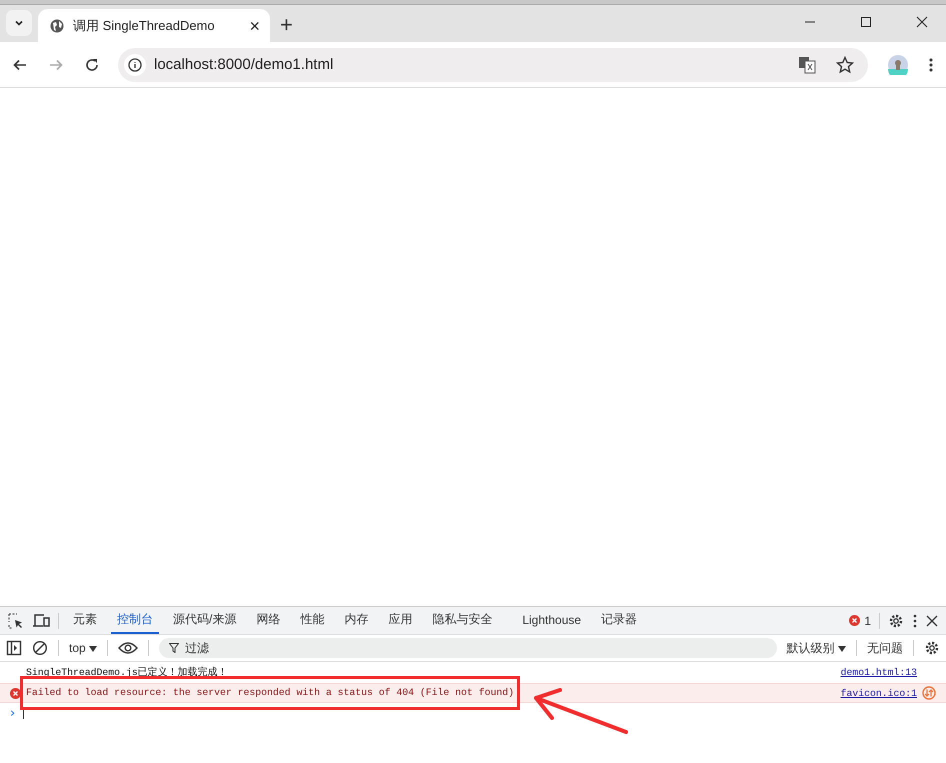  What do you see at coordinates (878, 672) in the screenshot?
I see `source-link: demo1.html:13` at bounding box center [878, 672].